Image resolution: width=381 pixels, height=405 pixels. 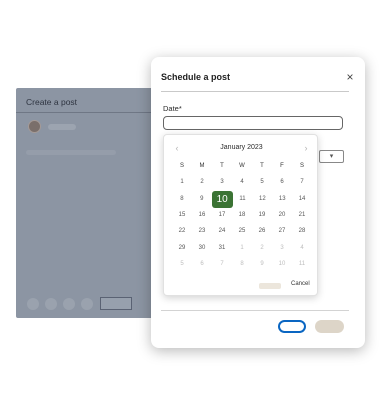 I want to click on calendar-day: 30, so click(x=202, y=247).